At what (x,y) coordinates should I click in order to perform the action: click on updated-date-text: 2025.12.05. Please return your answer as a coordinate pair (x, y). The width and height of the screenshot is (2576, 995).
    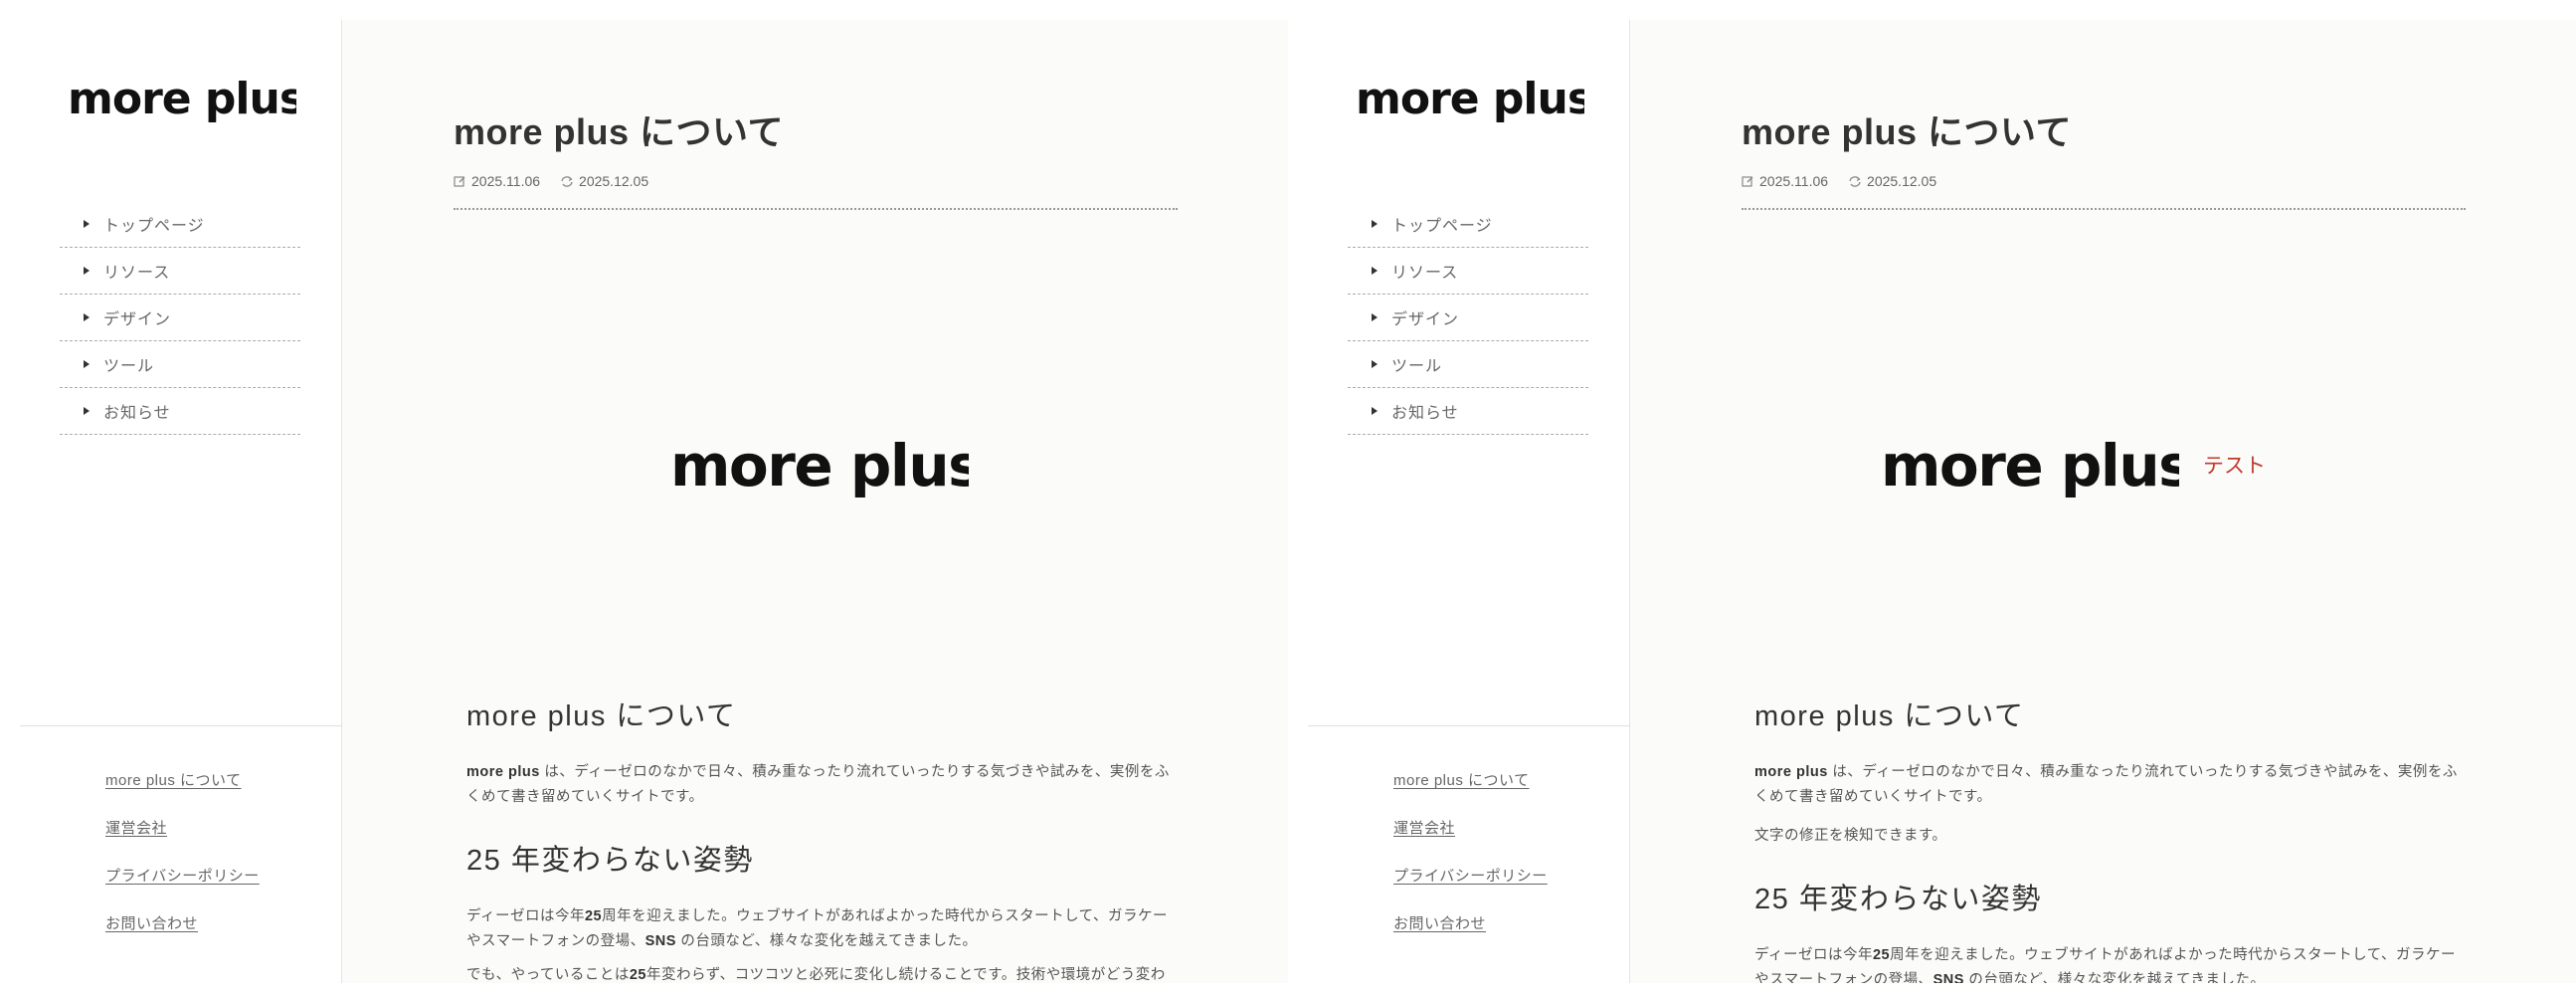
    Looking at the image, I should click on (614, 181).